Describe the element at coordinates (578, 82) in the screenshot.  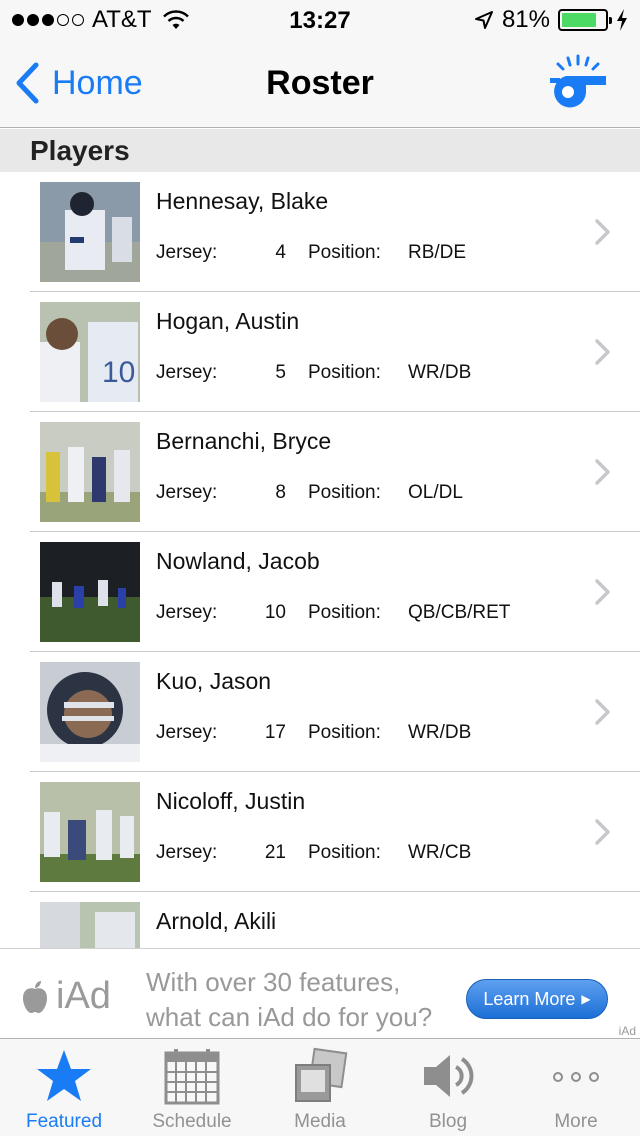
I see `whistle-icon` at that location.